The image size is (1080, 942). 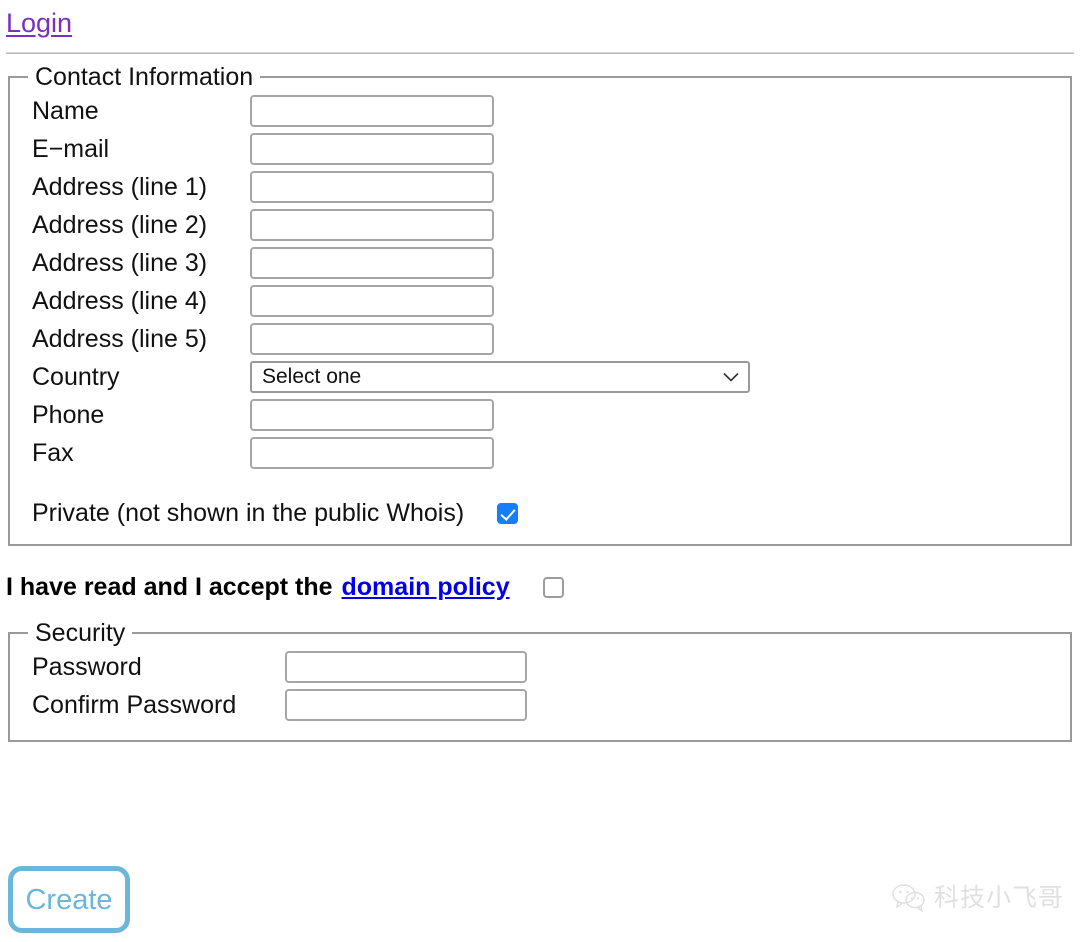 What do you see at coordinates (540, 149) in the screenshot?
I see `form-row-email: E−mail` at bounding box center [540, 149].